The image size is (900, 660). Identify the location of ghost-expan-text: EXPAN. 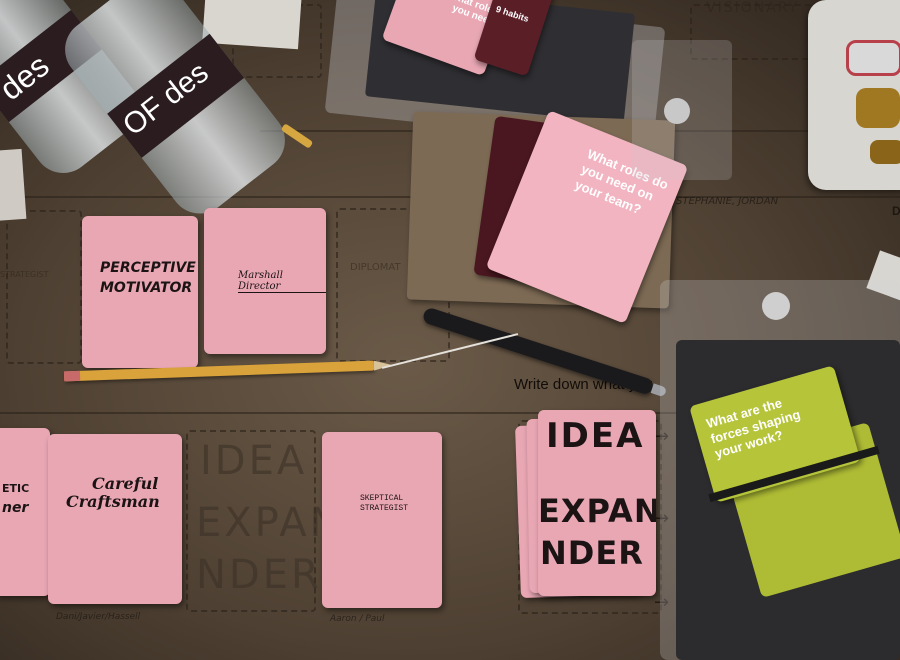
(269, 523).